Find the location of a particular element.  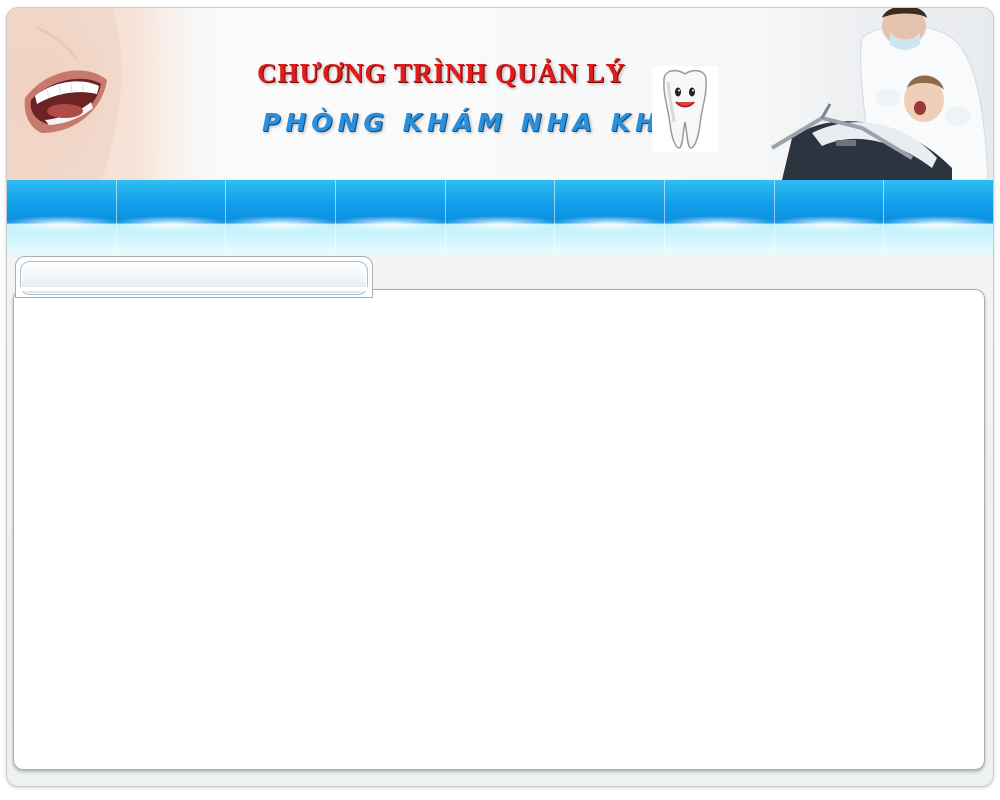

smiling-woman-photo is located at coordinates (117, 94).